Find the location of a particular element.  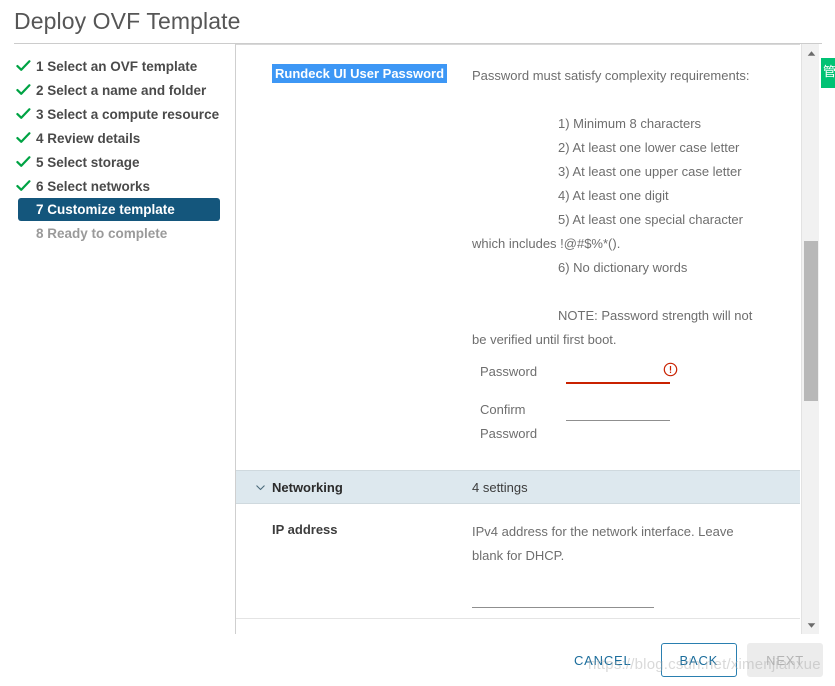

password-note-line-1: NOTE: Password strength will not is located at coordinates (655, 315).